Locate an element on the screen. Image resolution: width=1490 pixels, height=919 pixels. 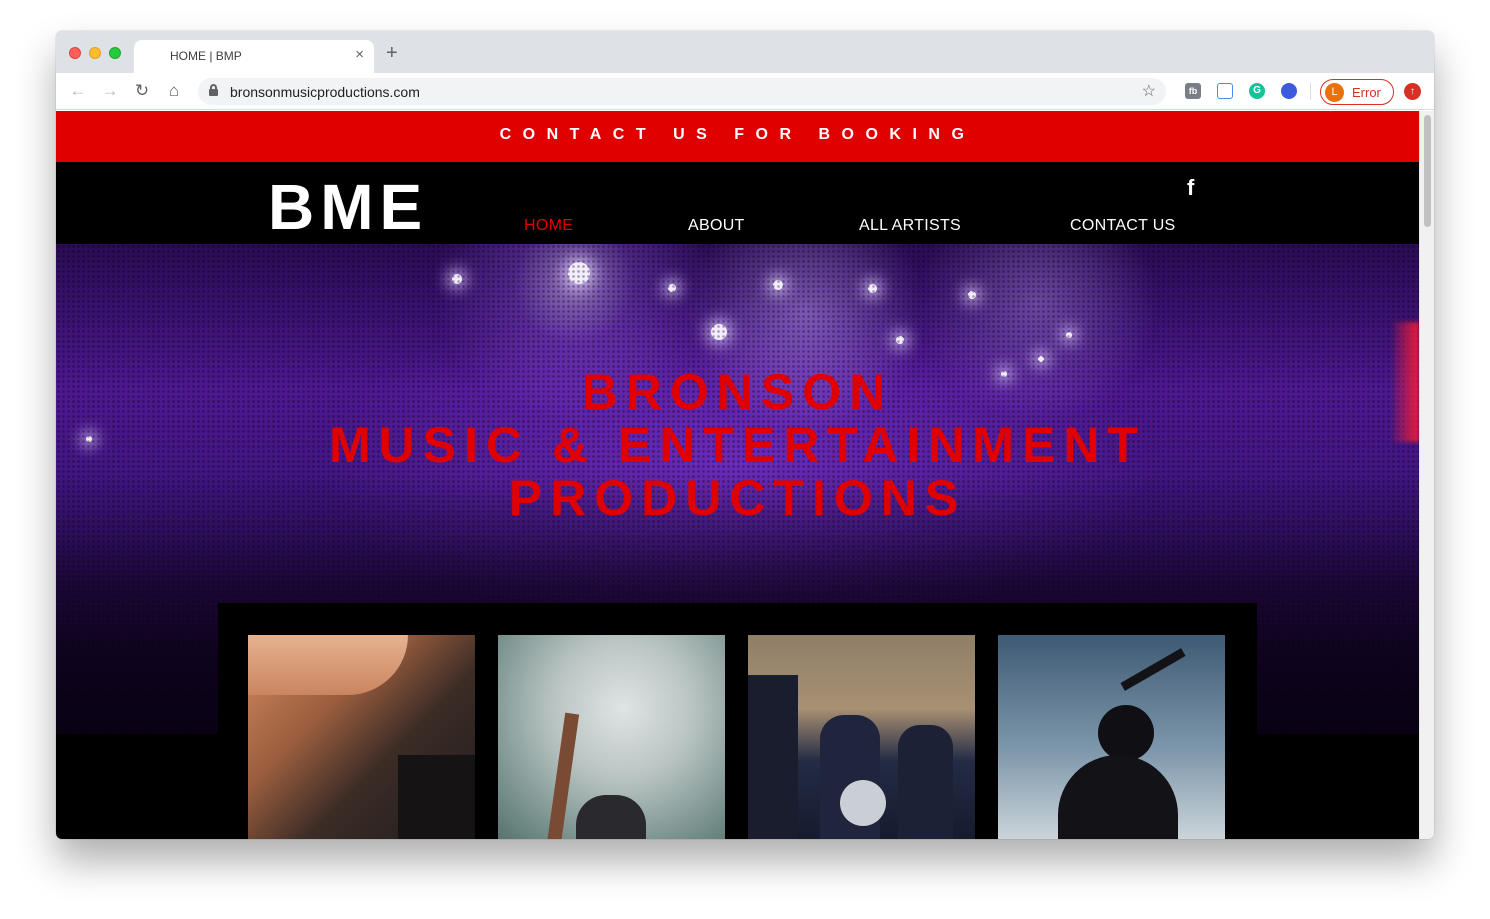
profile-status: Error is located at coordinates (1366, 92).